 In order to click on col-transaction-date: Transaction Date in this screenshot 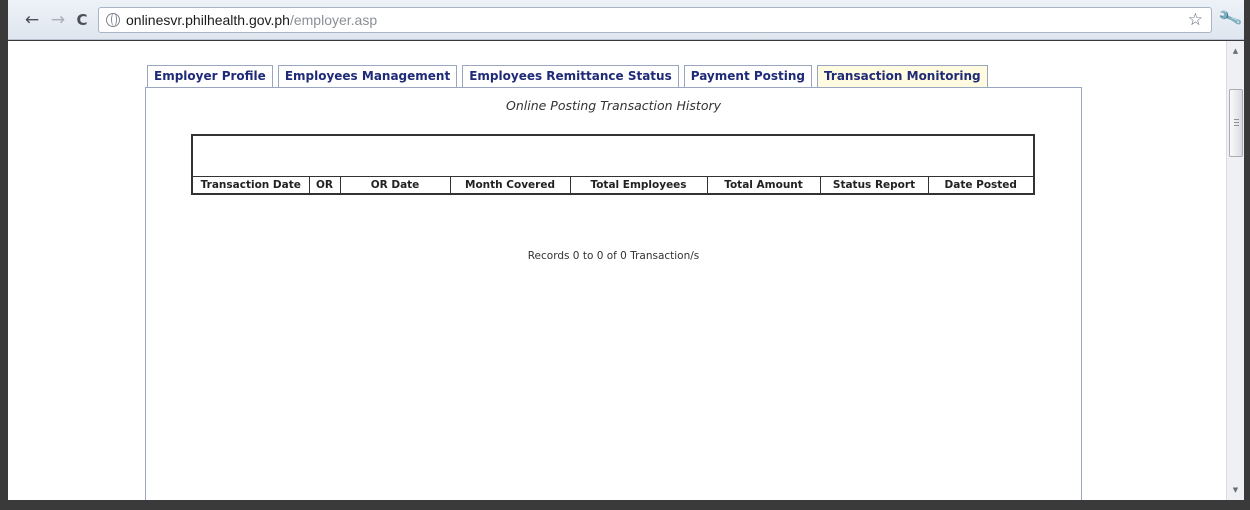, I will do `click(250, 184)`.